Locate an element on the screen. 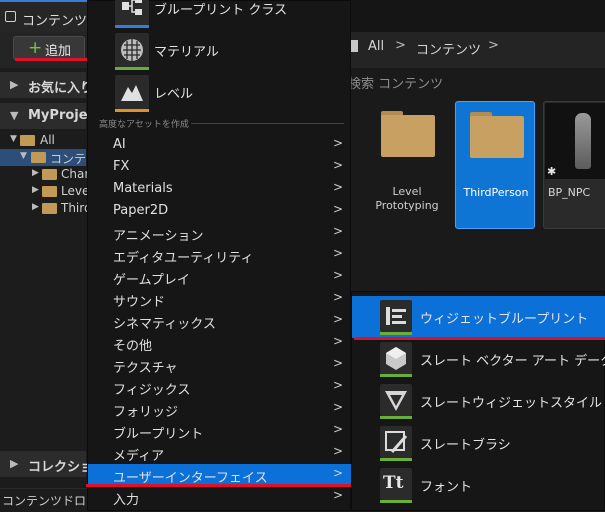 The height and width of the screenshot is (512, 605). slate-brush-icon is located at coordinates (396, 442).